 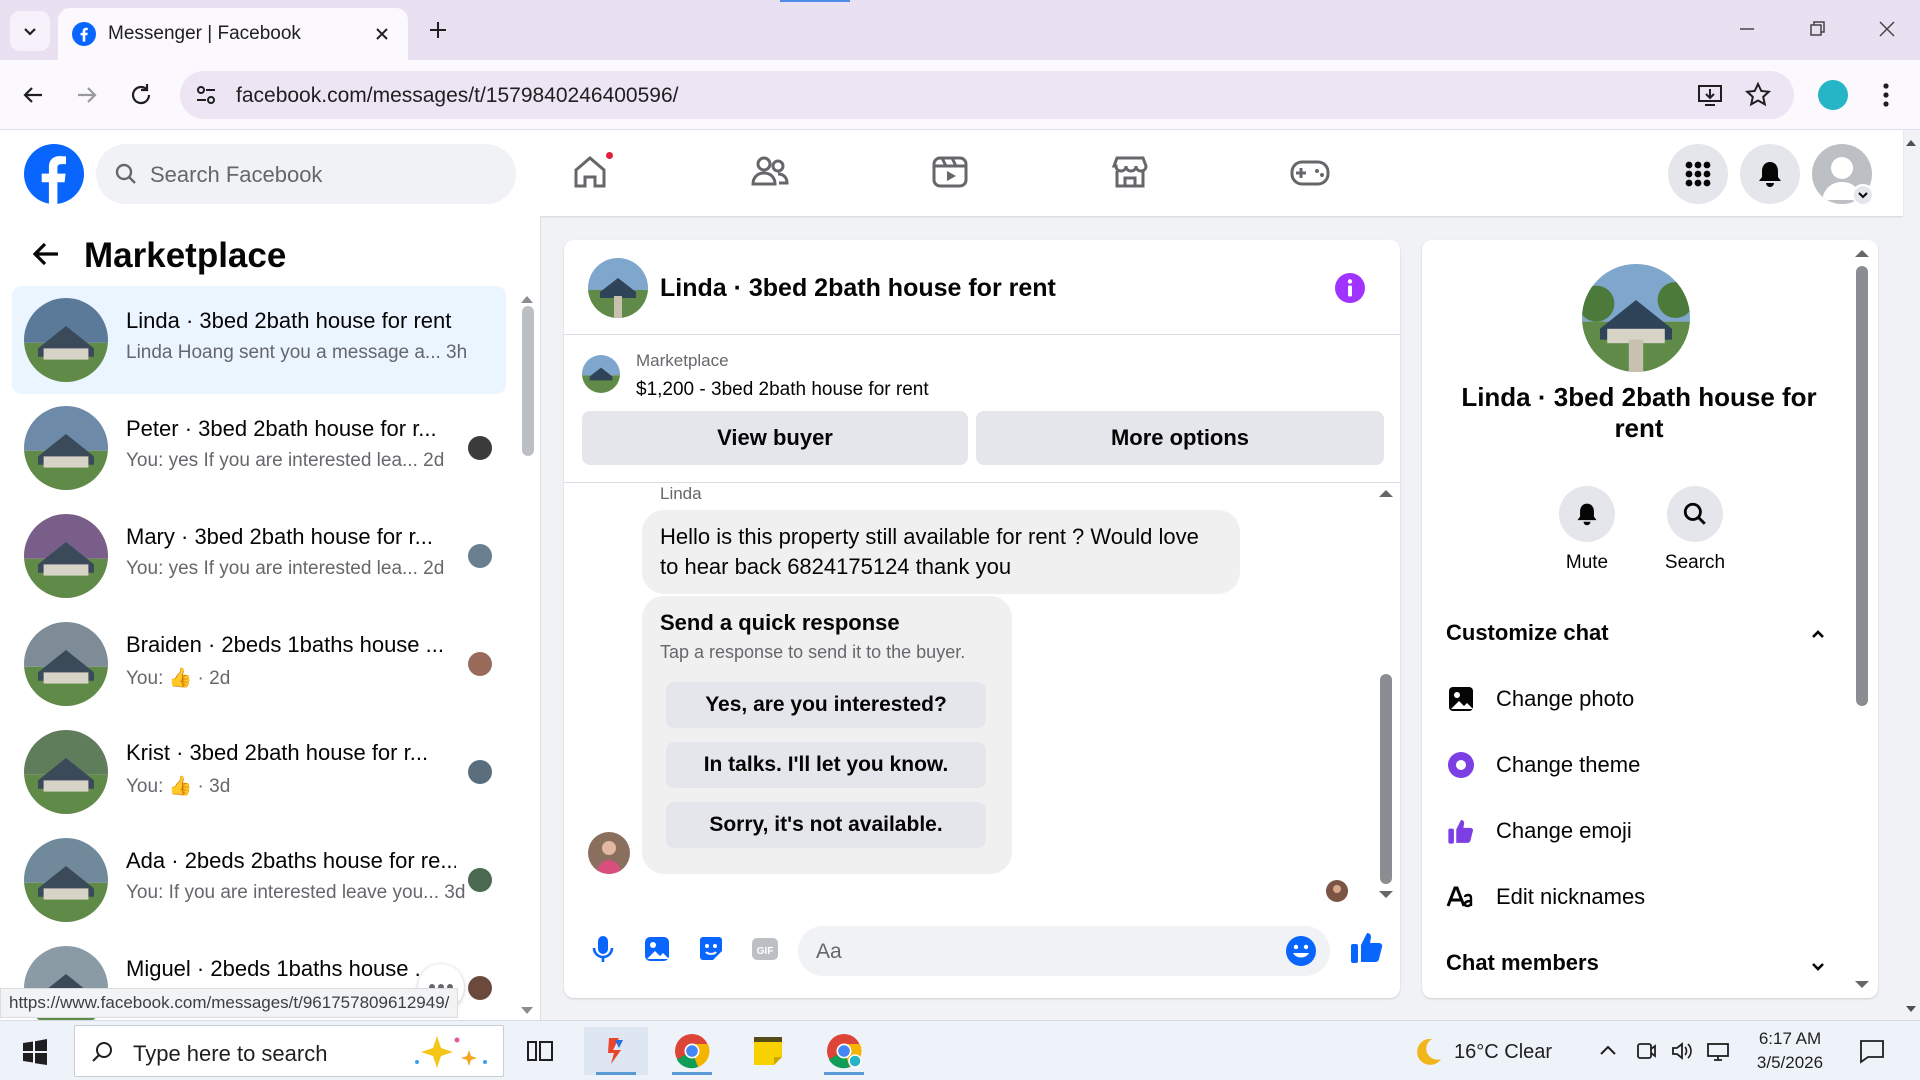 What do you see at coordinates (528, 381) in the screenshot?
I see `chat-list-scrollbar` at bounding box center [528, 381].